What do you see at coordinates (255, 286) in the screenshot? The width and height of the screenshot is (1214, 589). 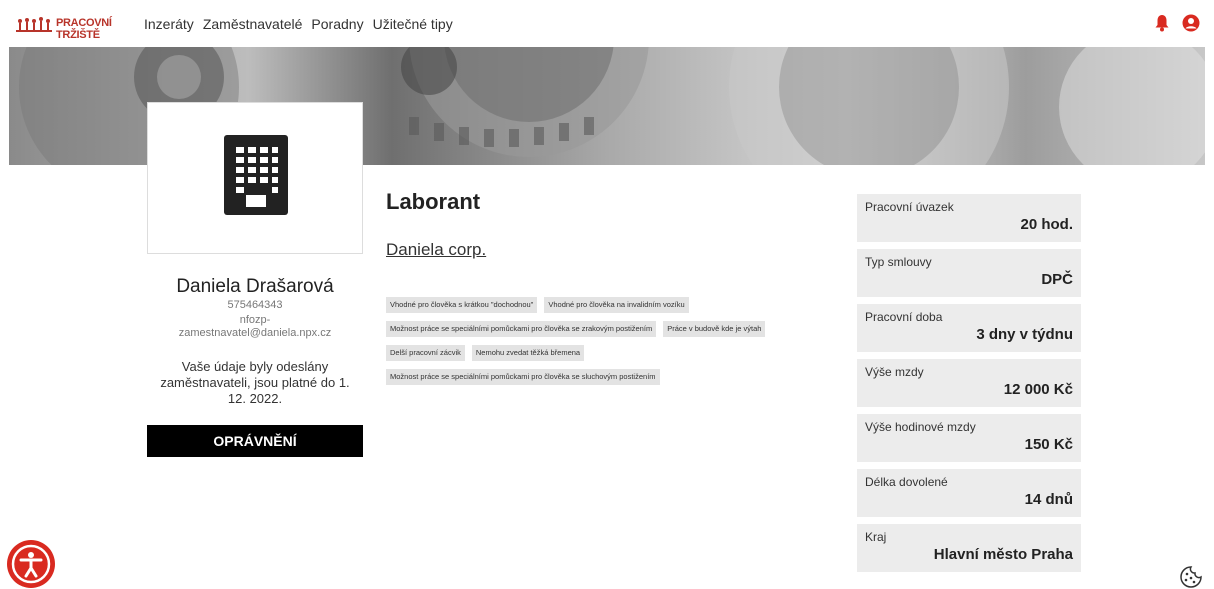 I see `person-name: Daniela Drašarová` at bounding box center [255, 286].